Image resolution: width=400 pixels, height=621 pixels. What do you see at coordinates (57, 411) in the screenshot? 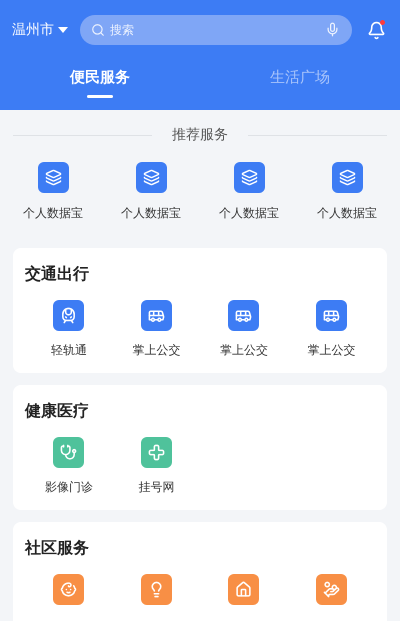
I see `card-title: 健康医疗` at bounding box center [57, 411].